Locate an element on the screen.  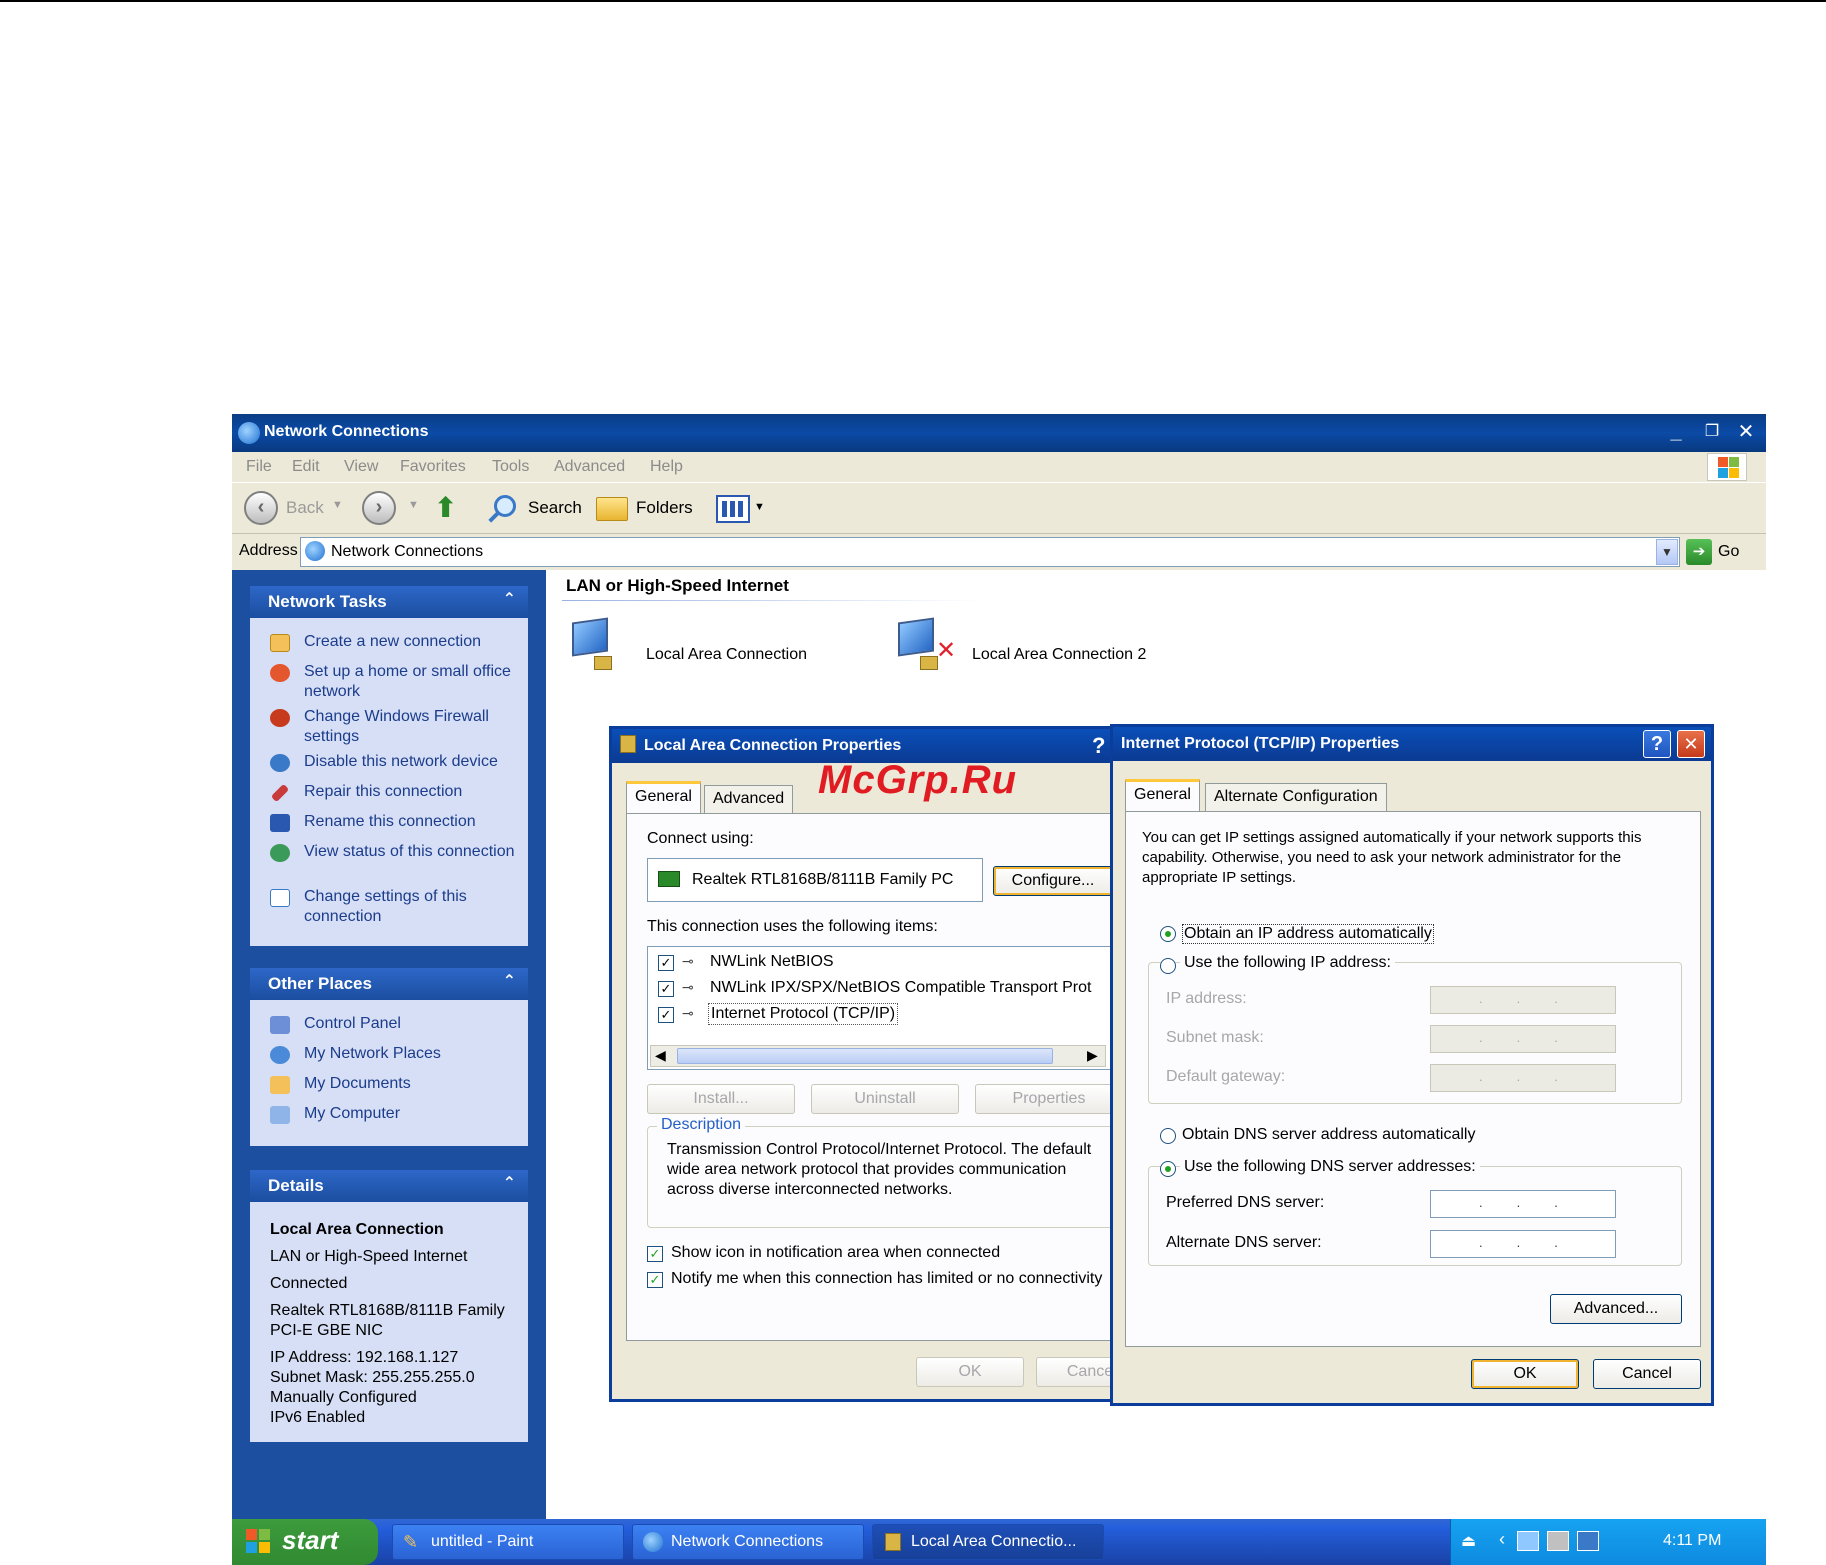
checkbox-notify: ✓ is located at coordinates (655, 1280).